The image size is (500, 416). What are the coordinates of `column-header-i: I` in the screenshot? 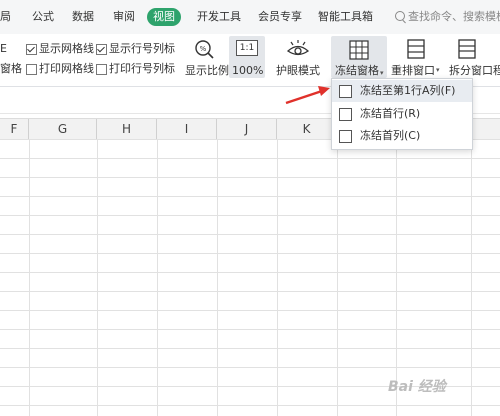 It's located at (187, 129).